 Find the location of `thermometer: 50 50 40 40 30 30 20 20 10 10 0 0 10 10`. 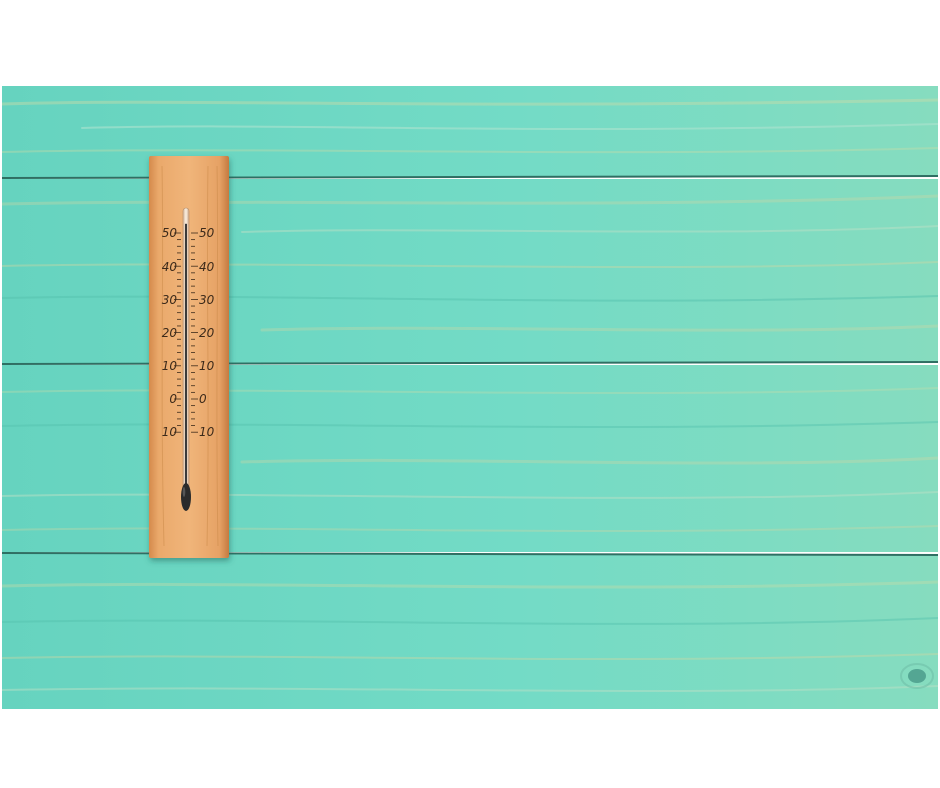

thermometer: 50 50 40 40 30 30 20 20 10 10 0 0 10 10 is located at coordinates (189, 357).